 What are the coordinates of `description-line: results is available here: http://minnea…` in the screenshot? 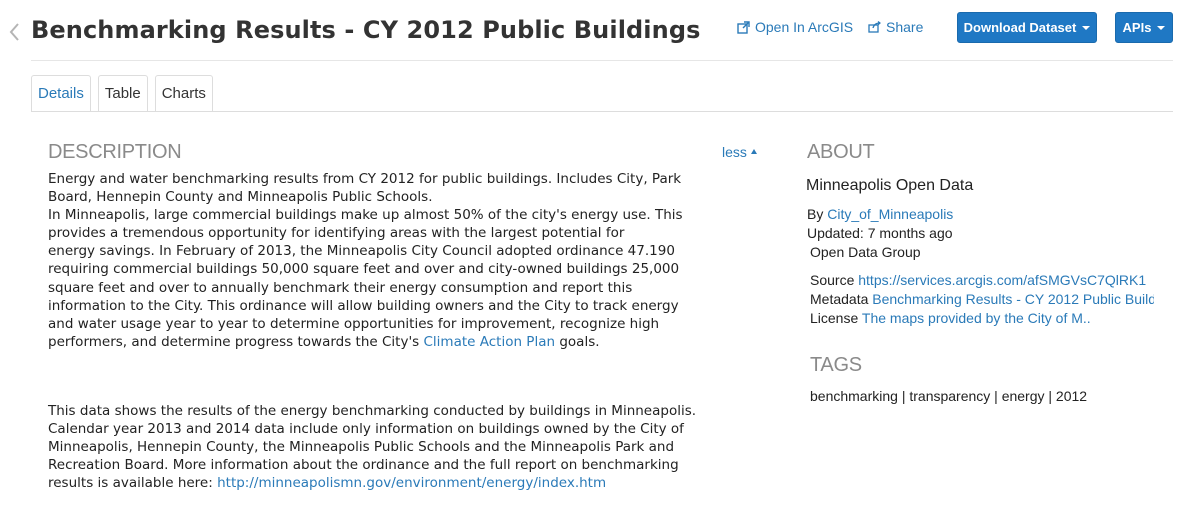 It's located at (408, 483).